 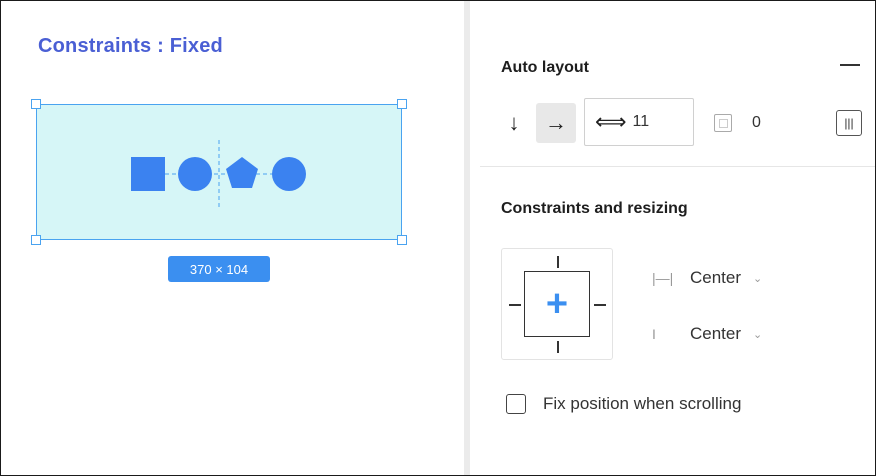 What do you see at coordinates (558, 347) in the screenshot?
I see `constraint-bottom-tick` at bounding box center [558, 347].